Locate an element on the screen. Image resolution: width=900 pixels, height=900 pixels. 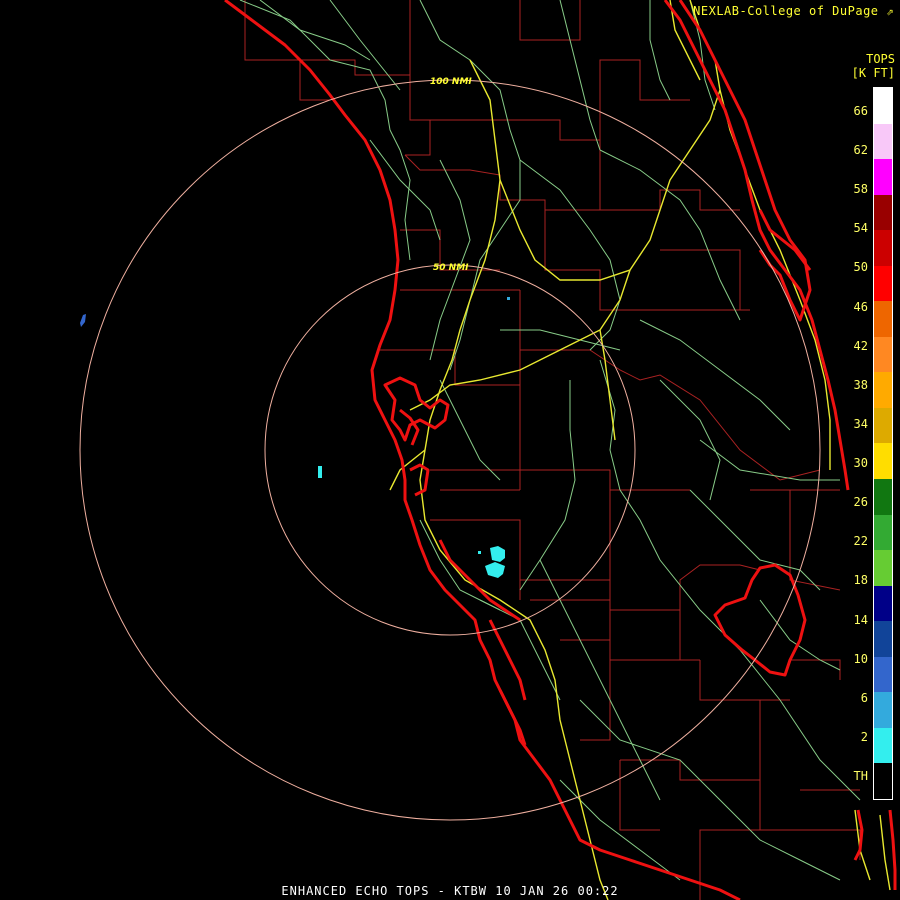
range-ring-50-label: 50 NMI is located at coordinates (451, 268).